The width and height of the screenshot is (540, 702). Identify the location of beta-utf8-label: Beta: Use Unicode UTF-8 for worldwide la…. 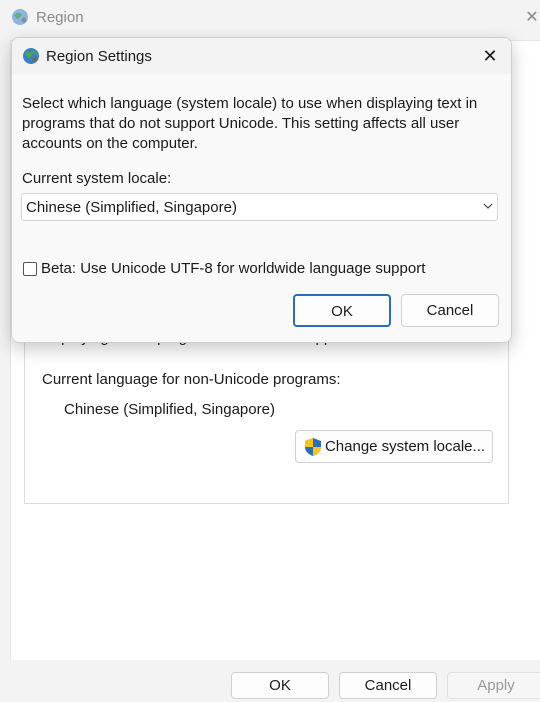
(233, 268).